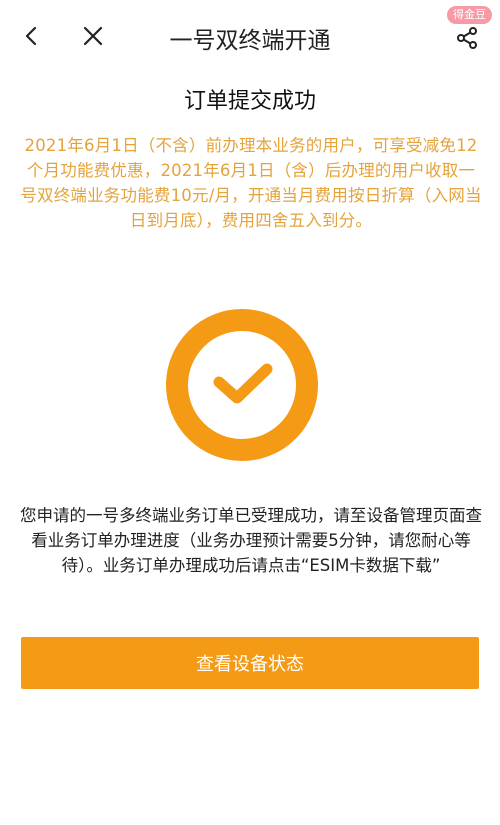 The width and height of the screenshot is (500, 825). Describe the element at coordinates (250, 41) in the screenshot. I see `page-title: 一号双终端开通` at that location.